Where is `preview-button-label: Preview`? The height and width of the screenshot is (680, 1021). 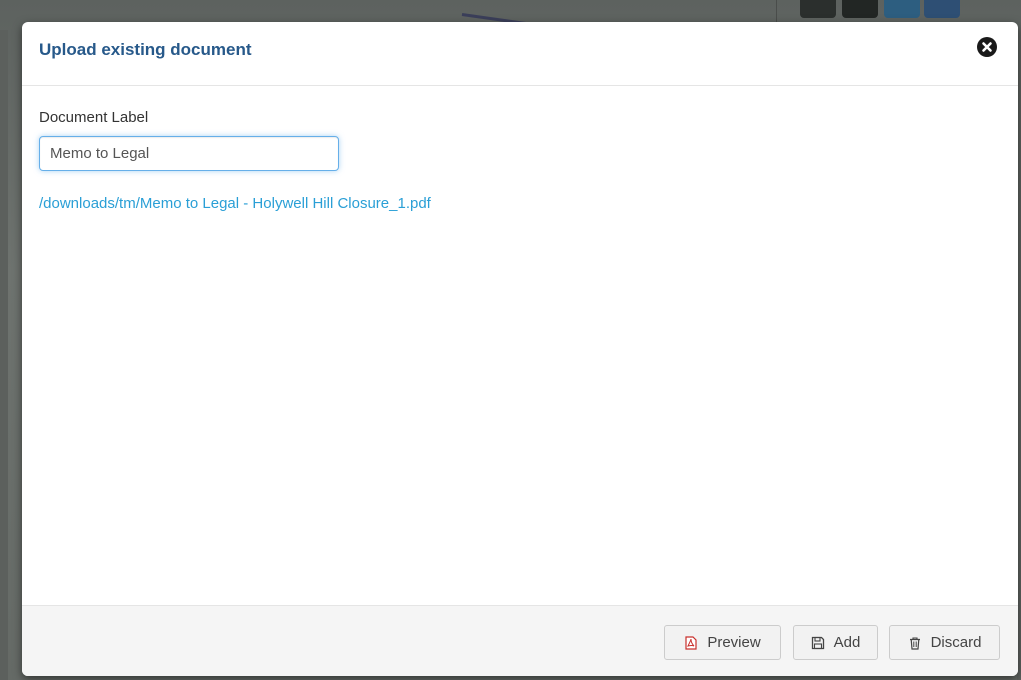
preview-button-label: Preview is located at coordinates (734, 642).